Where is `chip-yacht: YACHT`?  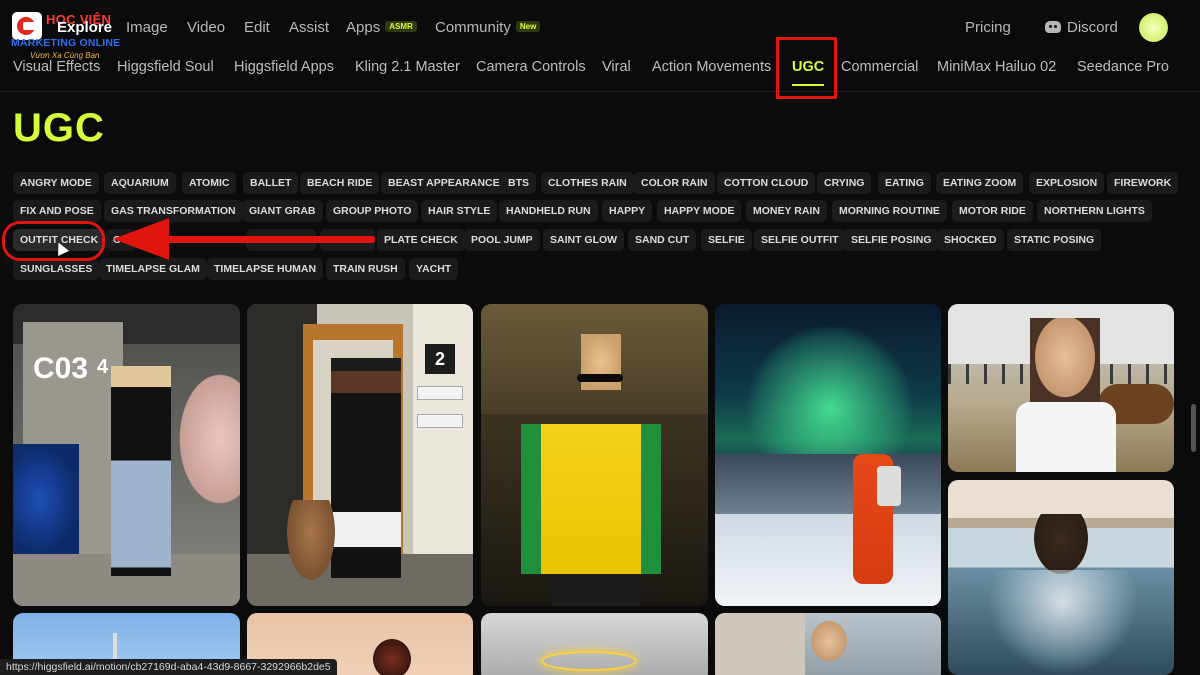
chip-yacht: YACHT is located at coordinates (434, 269).